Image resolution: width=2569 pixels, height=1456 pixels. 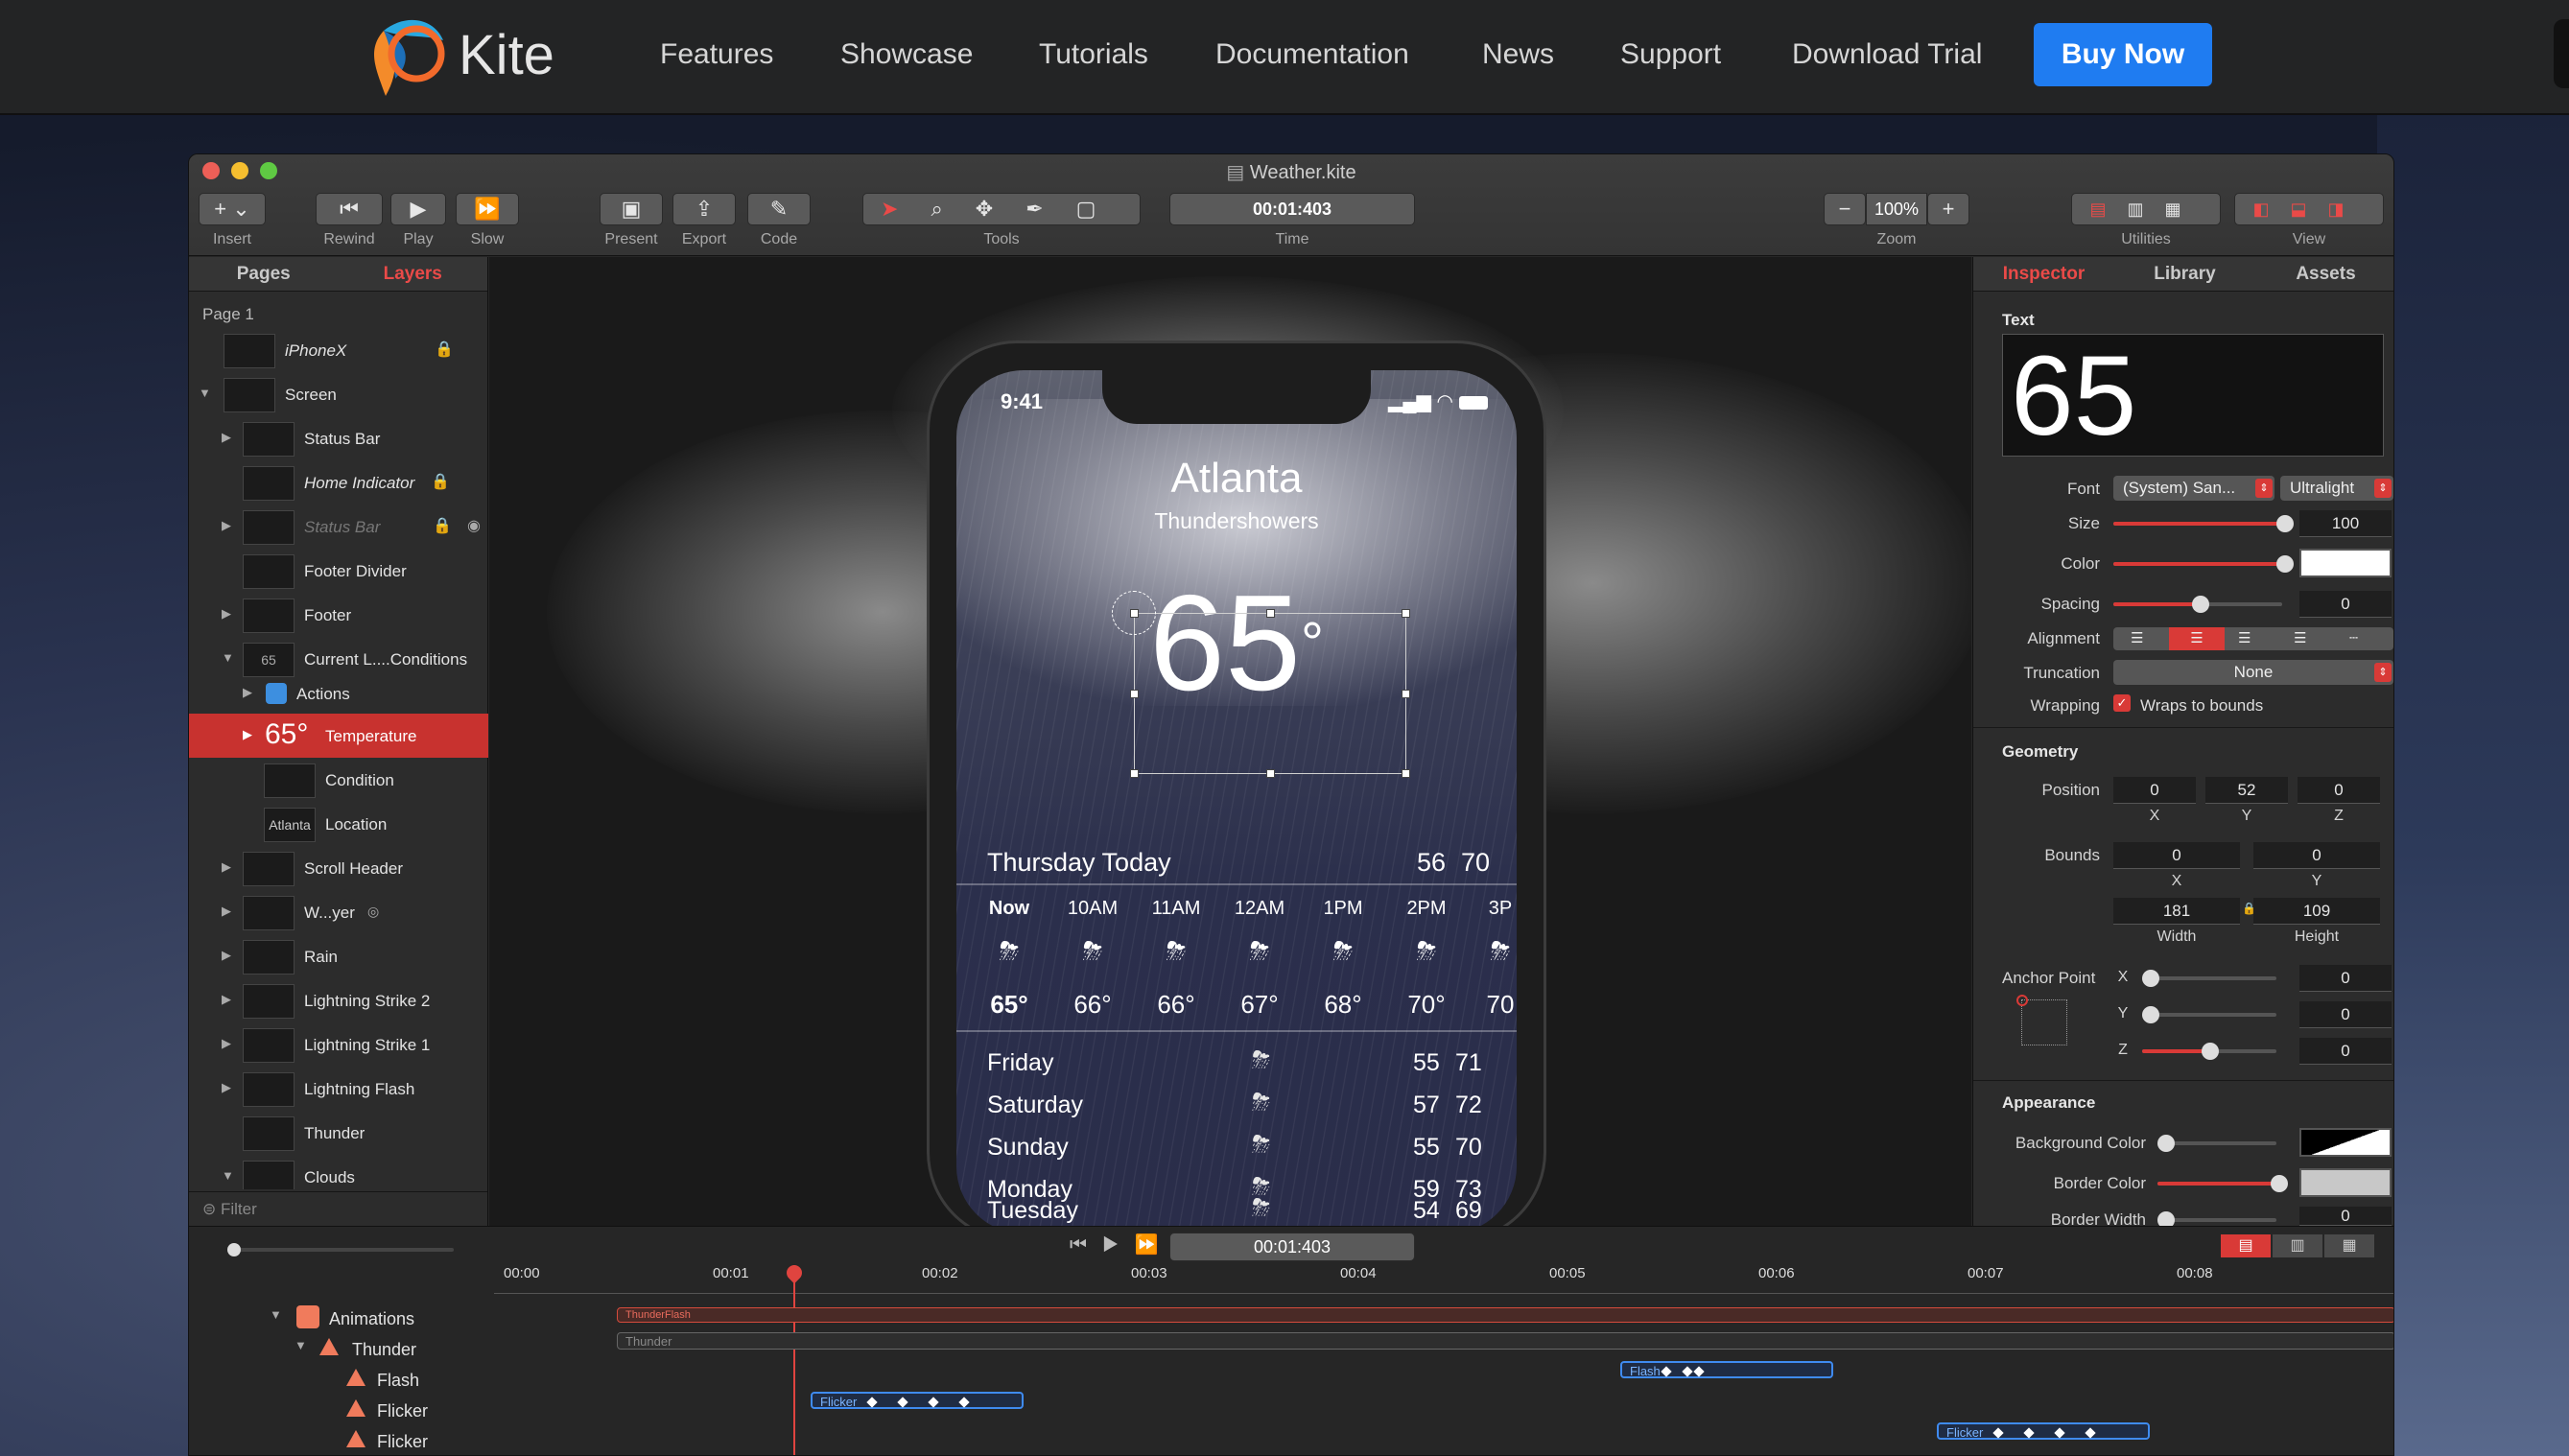 What do you see at coordinates (2349, 1246) in the screenshot?
I see `timeline-view-3-icon: ▦` at bounding box center [2349, 1246].